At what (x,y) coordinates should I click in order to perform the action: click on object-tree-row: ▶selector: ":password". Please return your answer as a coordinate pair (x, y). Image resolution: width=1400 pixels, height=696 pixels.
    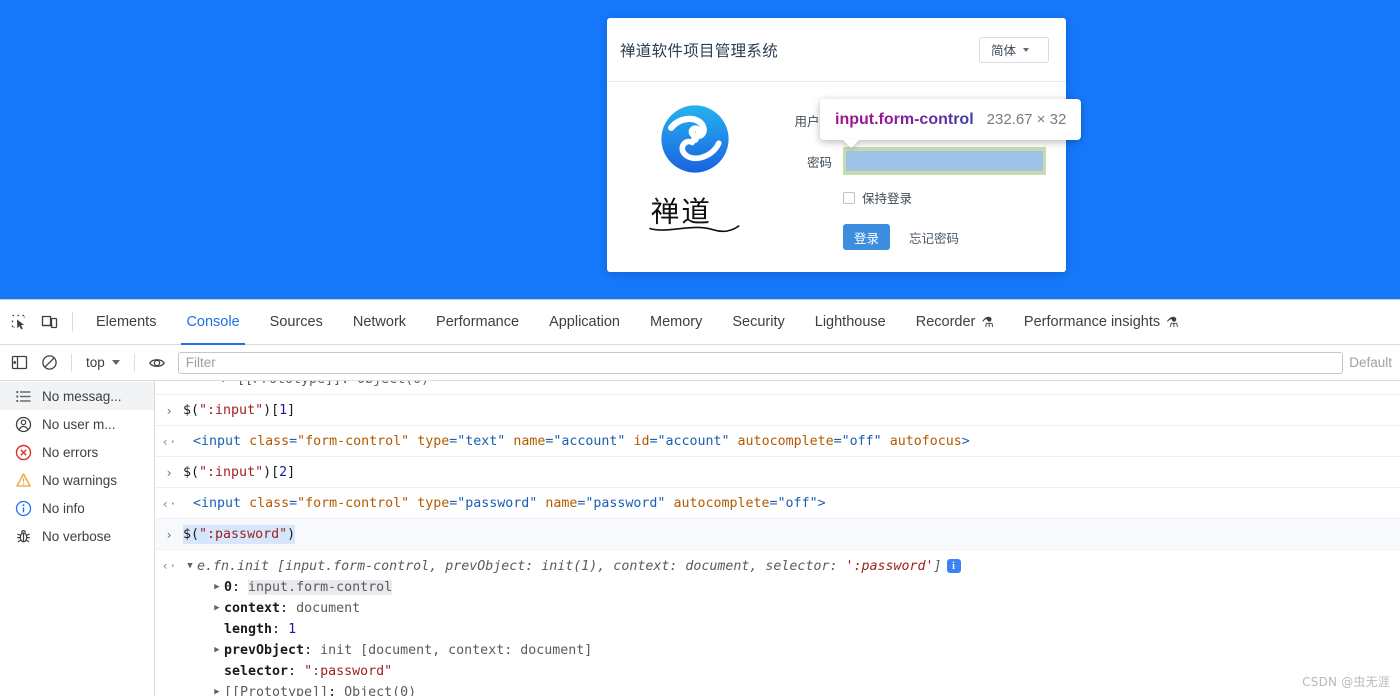
    Looking at the image, I should click on (777, 671).